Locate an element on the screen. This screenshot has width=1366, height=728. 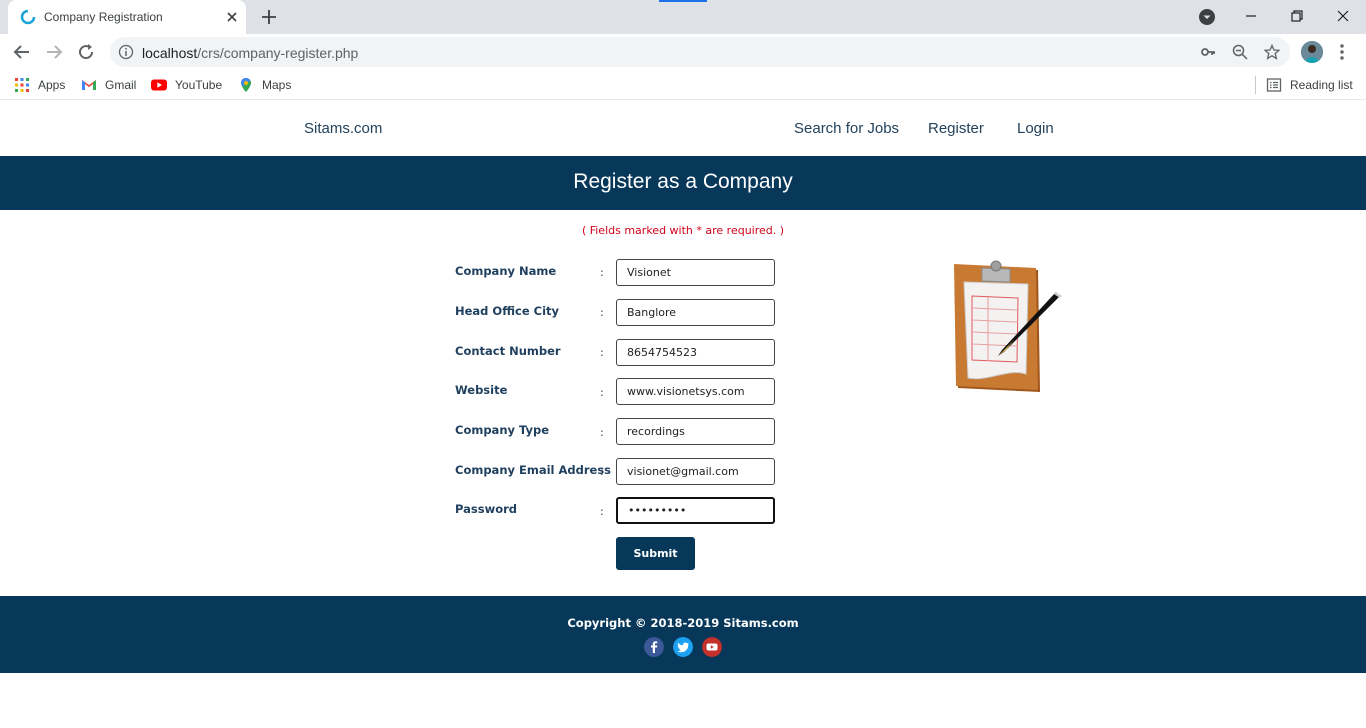
head-office-city-input is located at coordinates (695, 312).